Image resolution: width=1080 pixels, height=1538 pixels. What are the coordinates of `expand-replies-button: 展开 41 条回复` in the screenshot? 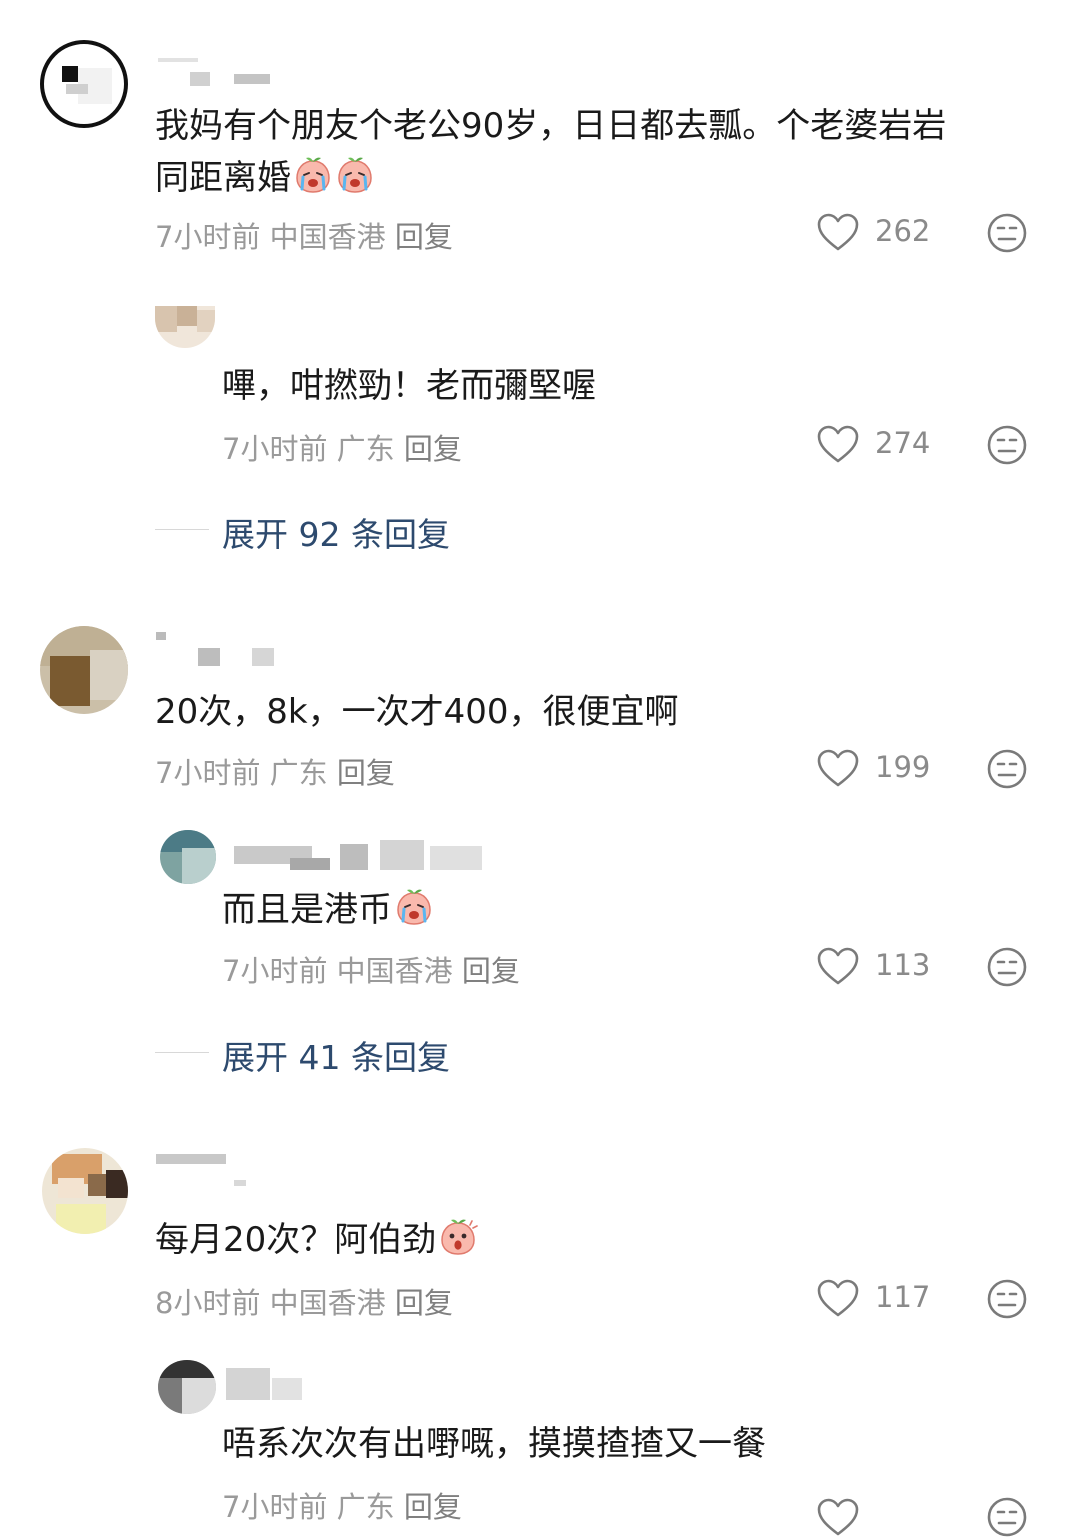 It's located at (336, 1055).